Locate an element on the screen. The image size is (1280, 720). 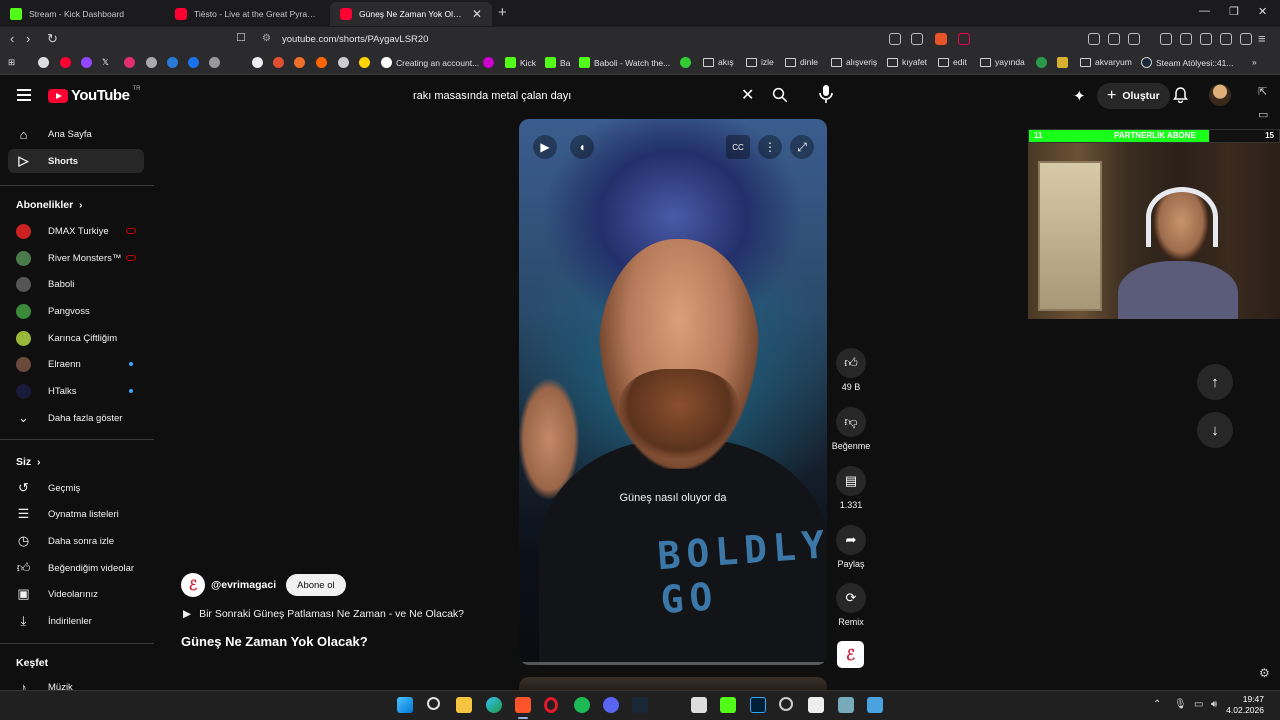
wallet-icon is located at coordinates (1206, 39).